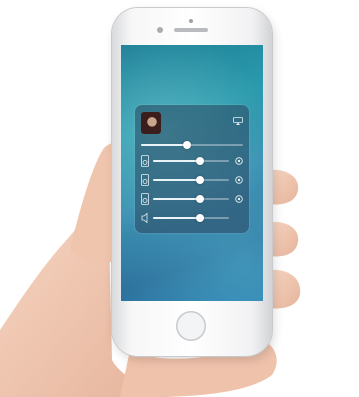 This screenshot has width=359, height=397. What do you see at coordinates (160, 30) in the screenshot?
I see `front-camera` at bounding box center [160, 30].